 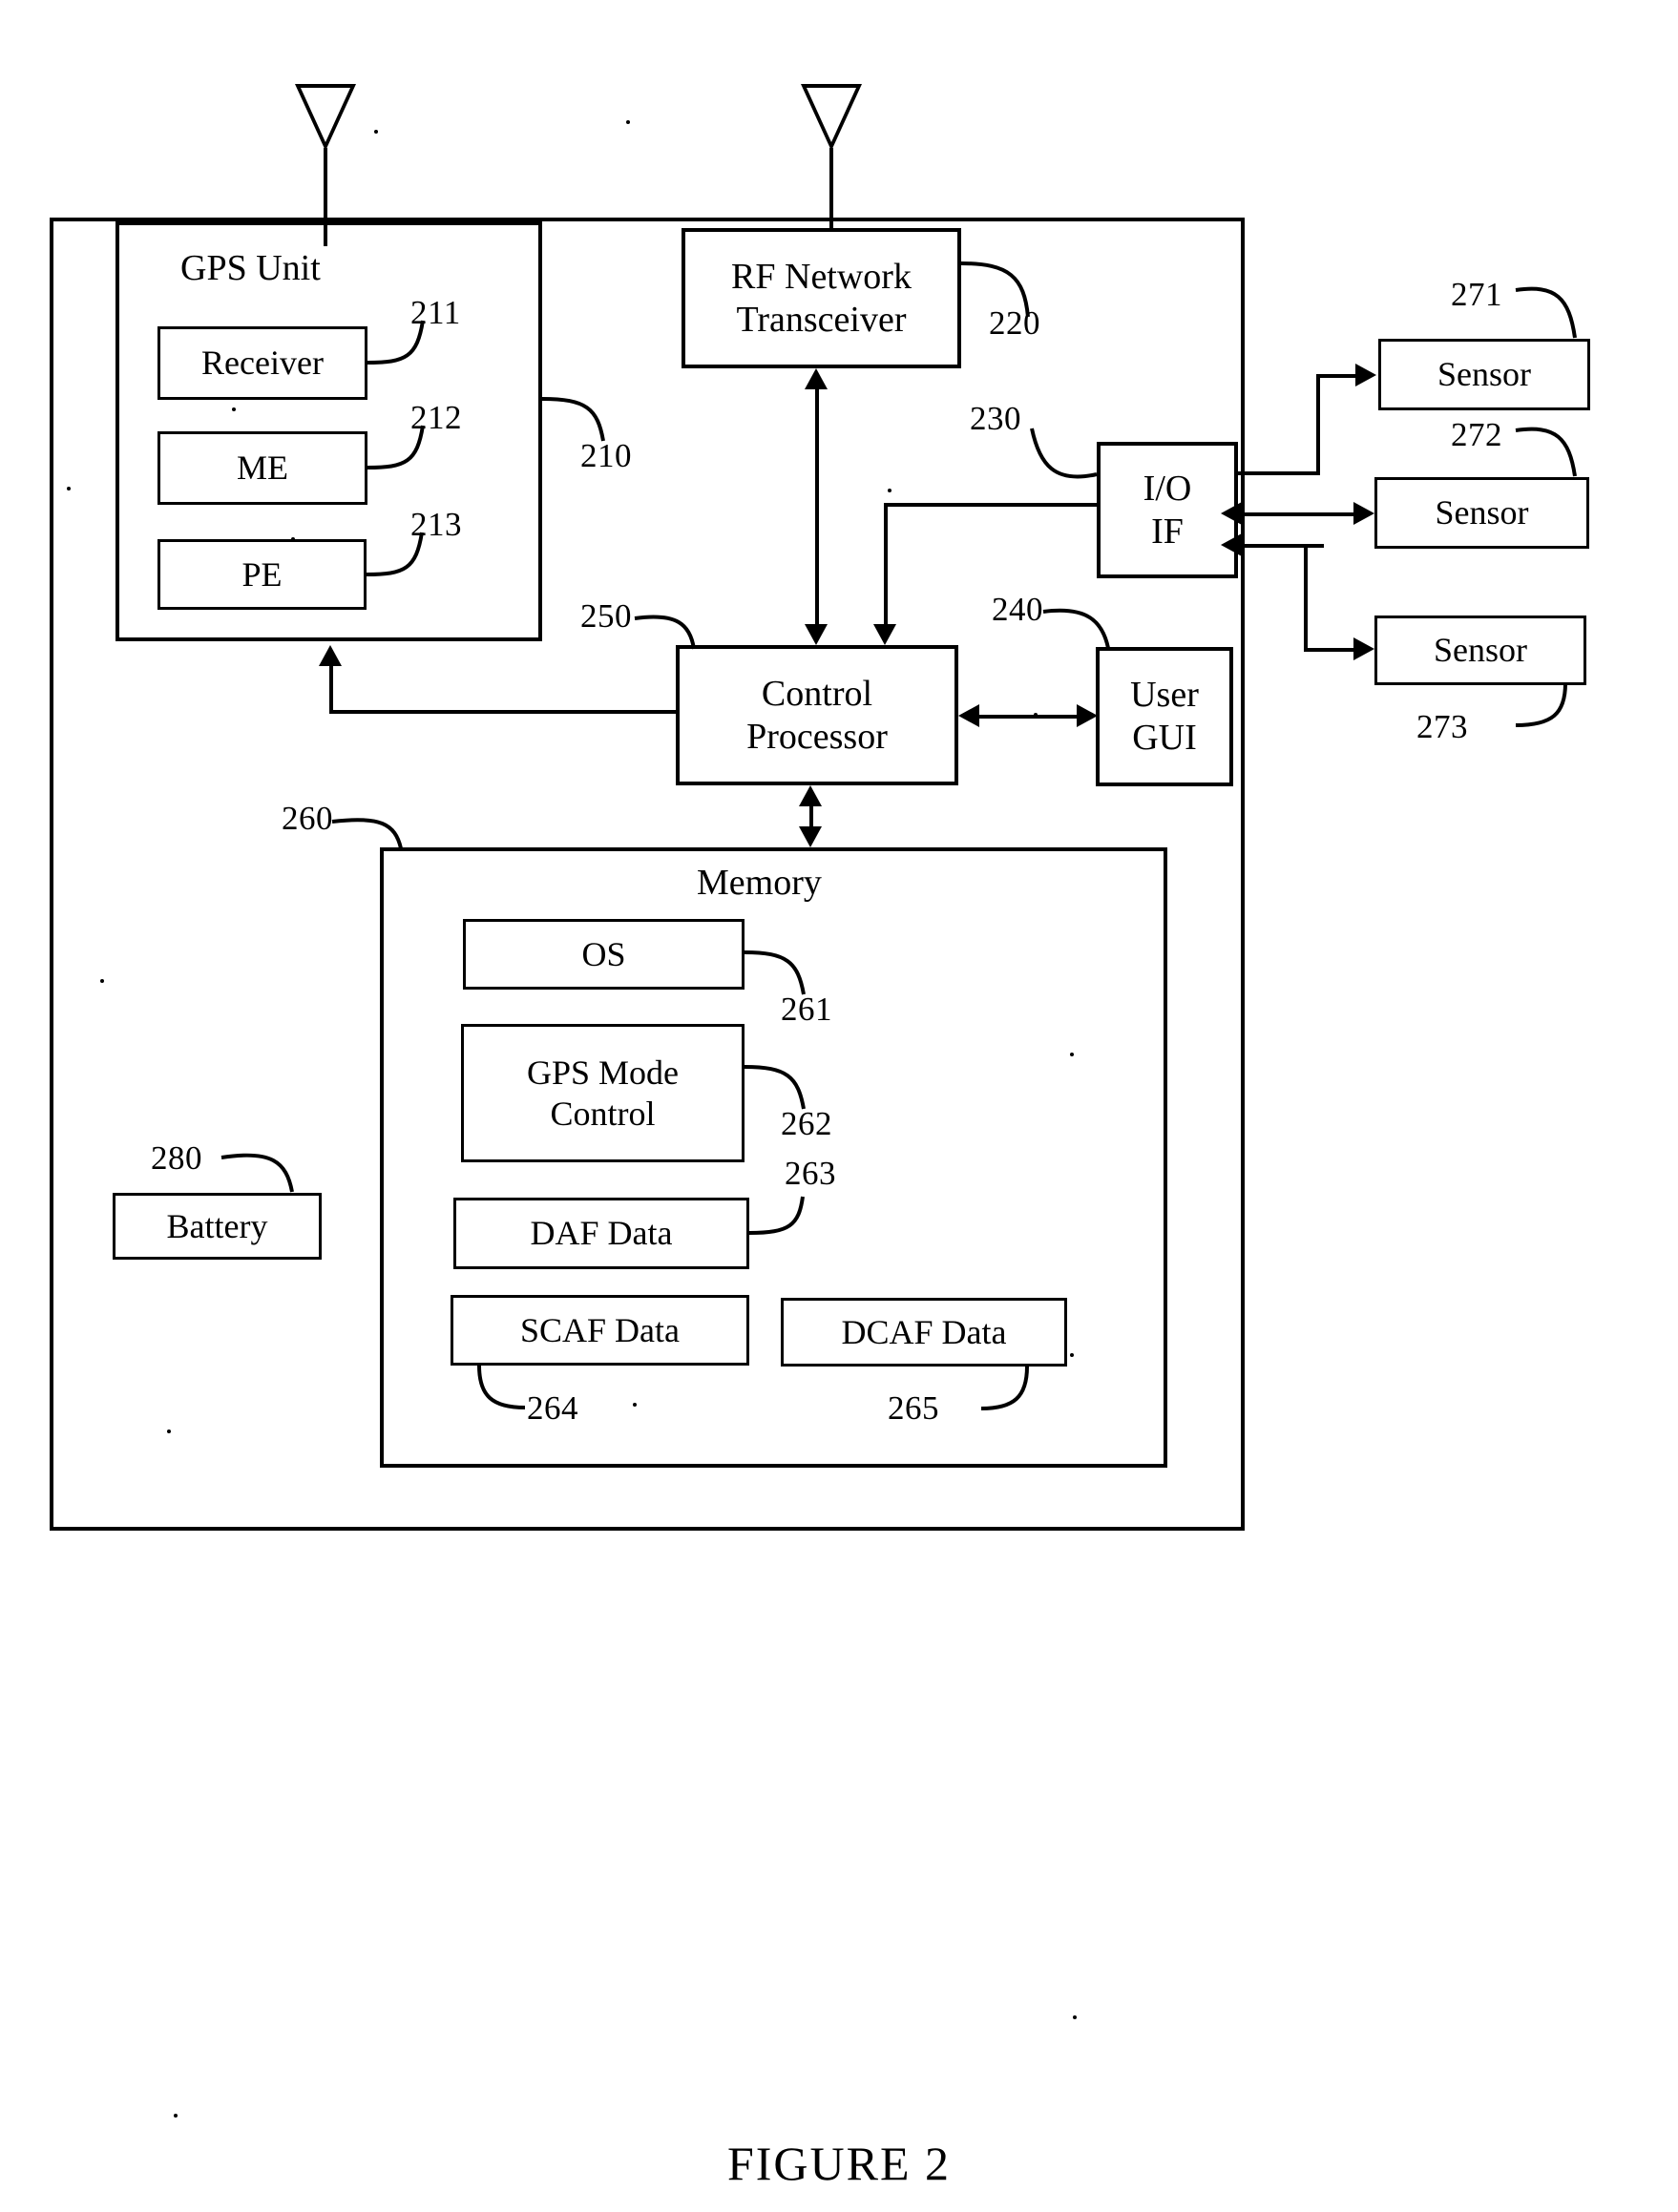 What do you see at coordinates (176, 1158) in the screenshot?
I see `ref-280: 280` at bounding box center [176, 1158].